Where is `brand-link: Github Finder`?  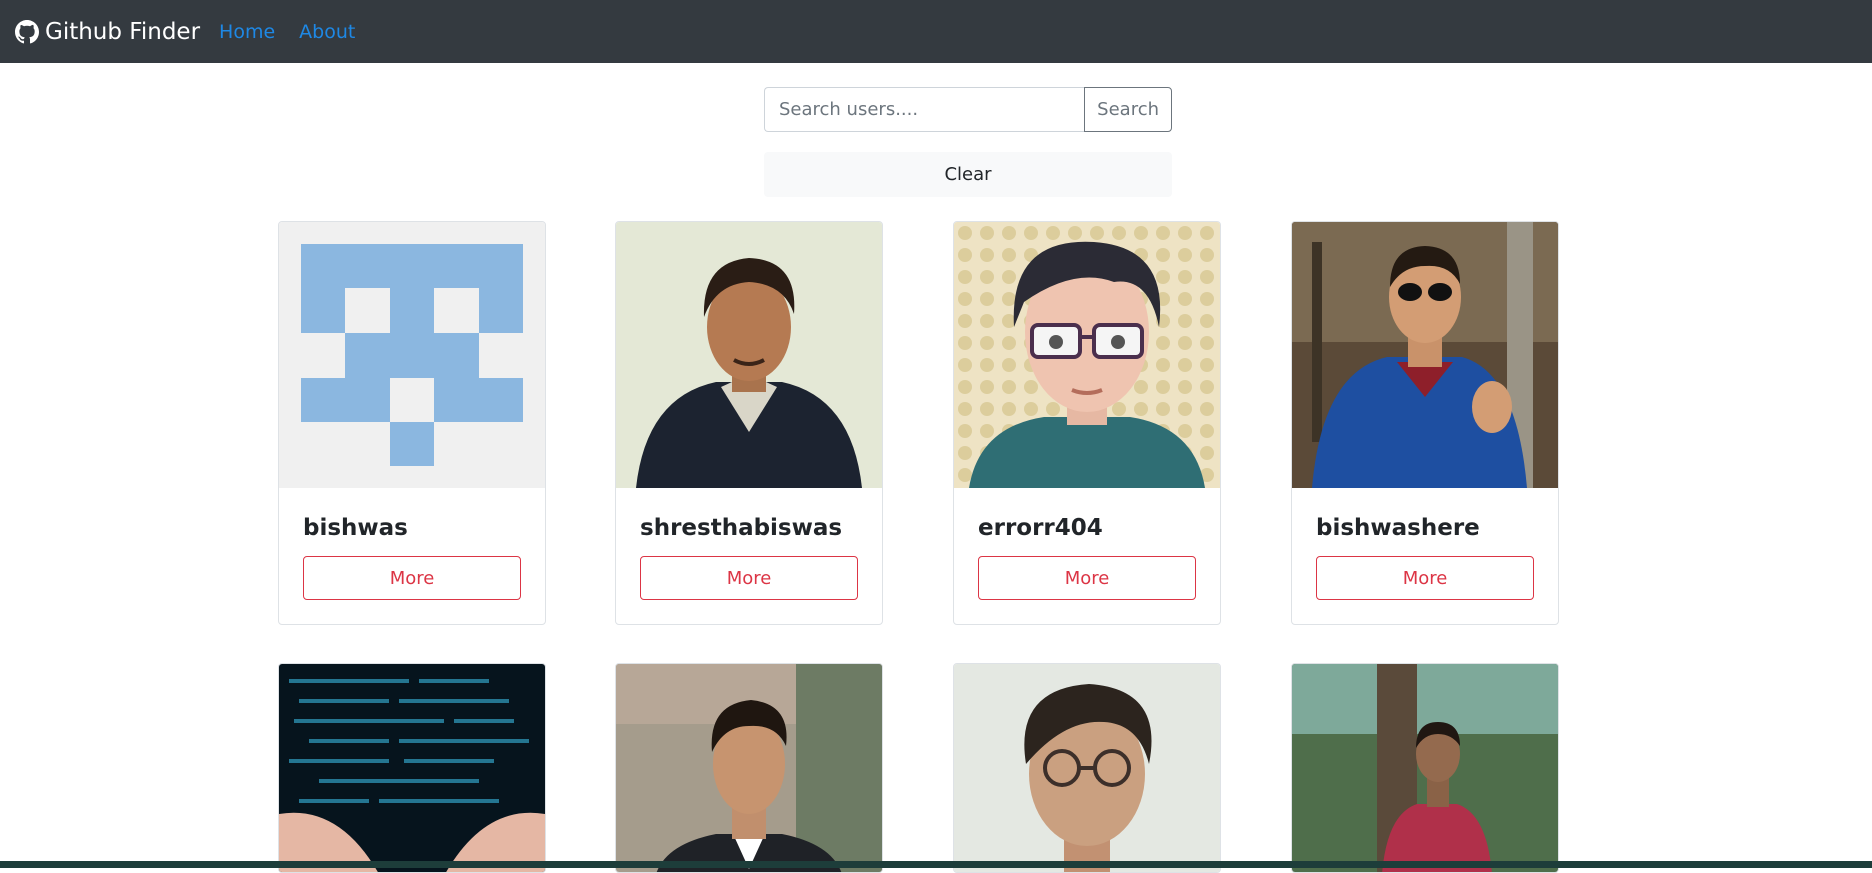
brand-link: Github Finder is located at coordinates (107, 32).